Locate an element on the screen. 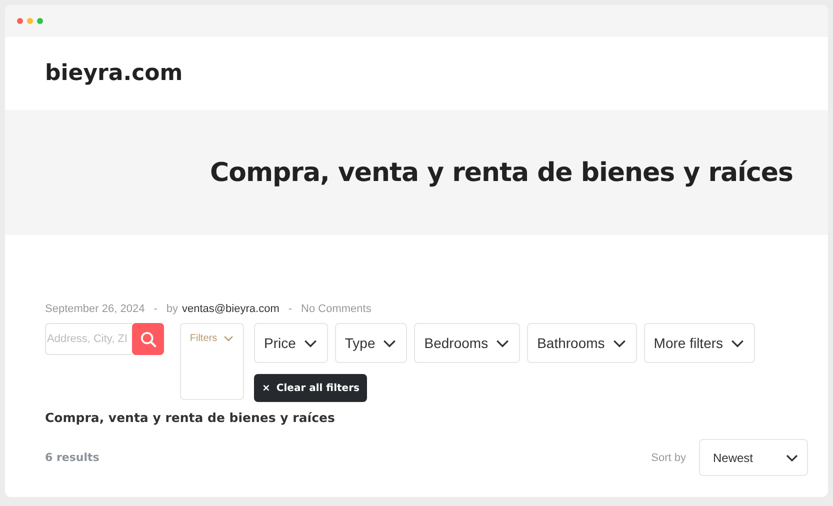 The height and width of the screenshot is (506, 833). listing-heading: Compra, venta y renta de bienes y raíces is located at coordinates (190, 417).